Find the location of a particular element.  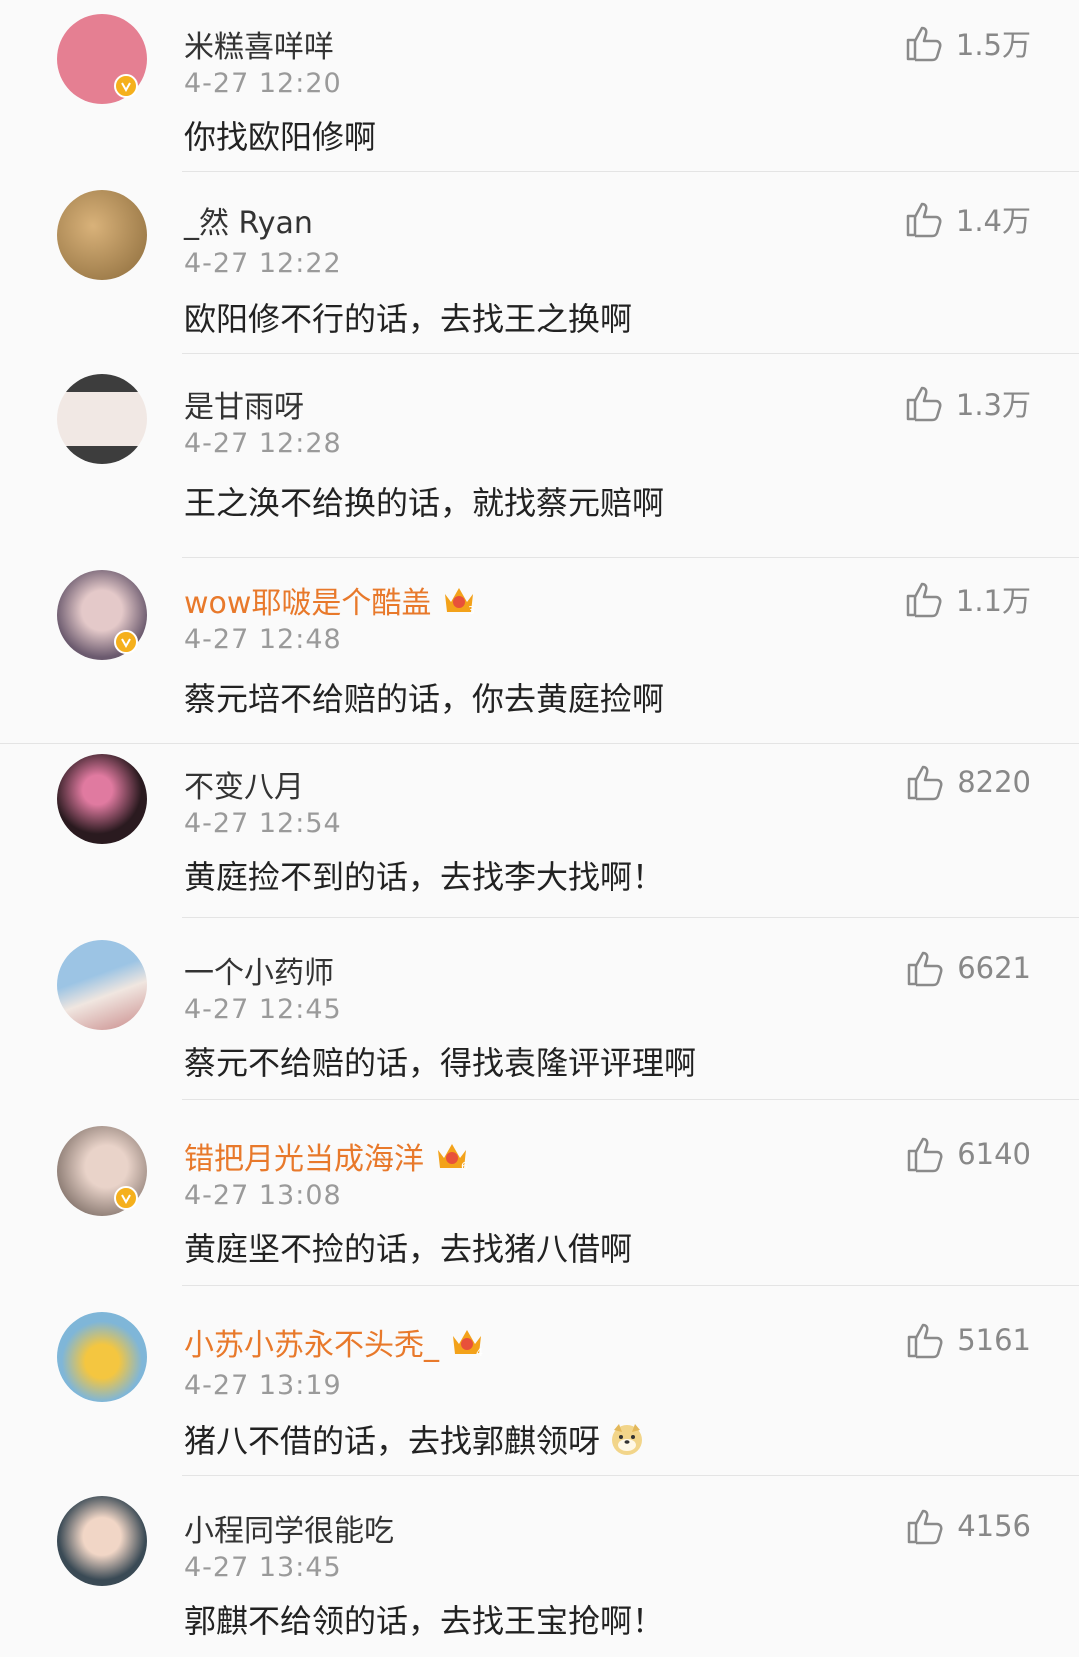

like-button: 1.5万 is located at coordinates (967, 43).